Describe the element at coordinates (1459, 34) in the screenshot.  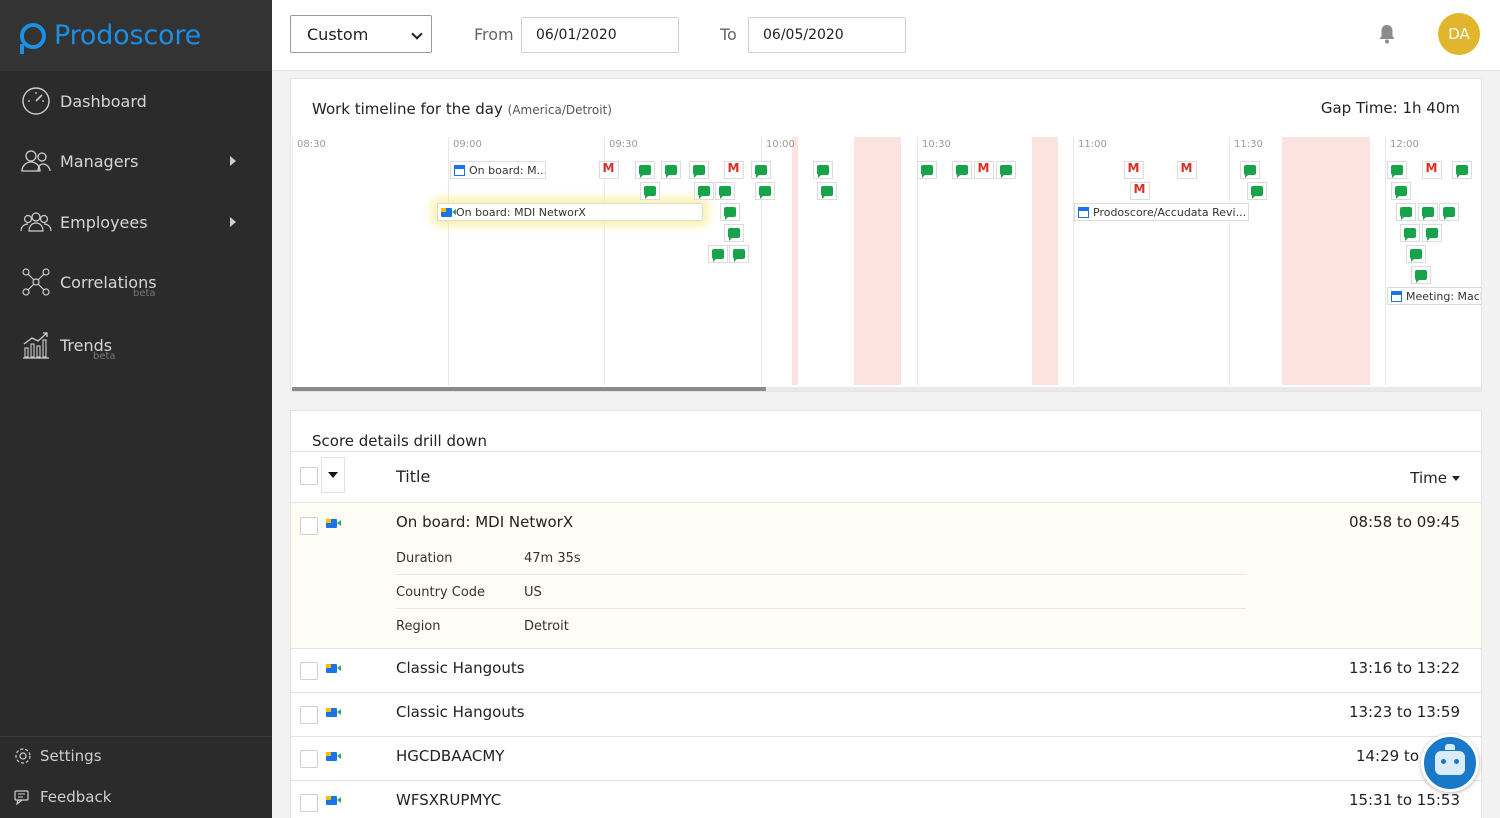
I see `avatar: DA` at that location.